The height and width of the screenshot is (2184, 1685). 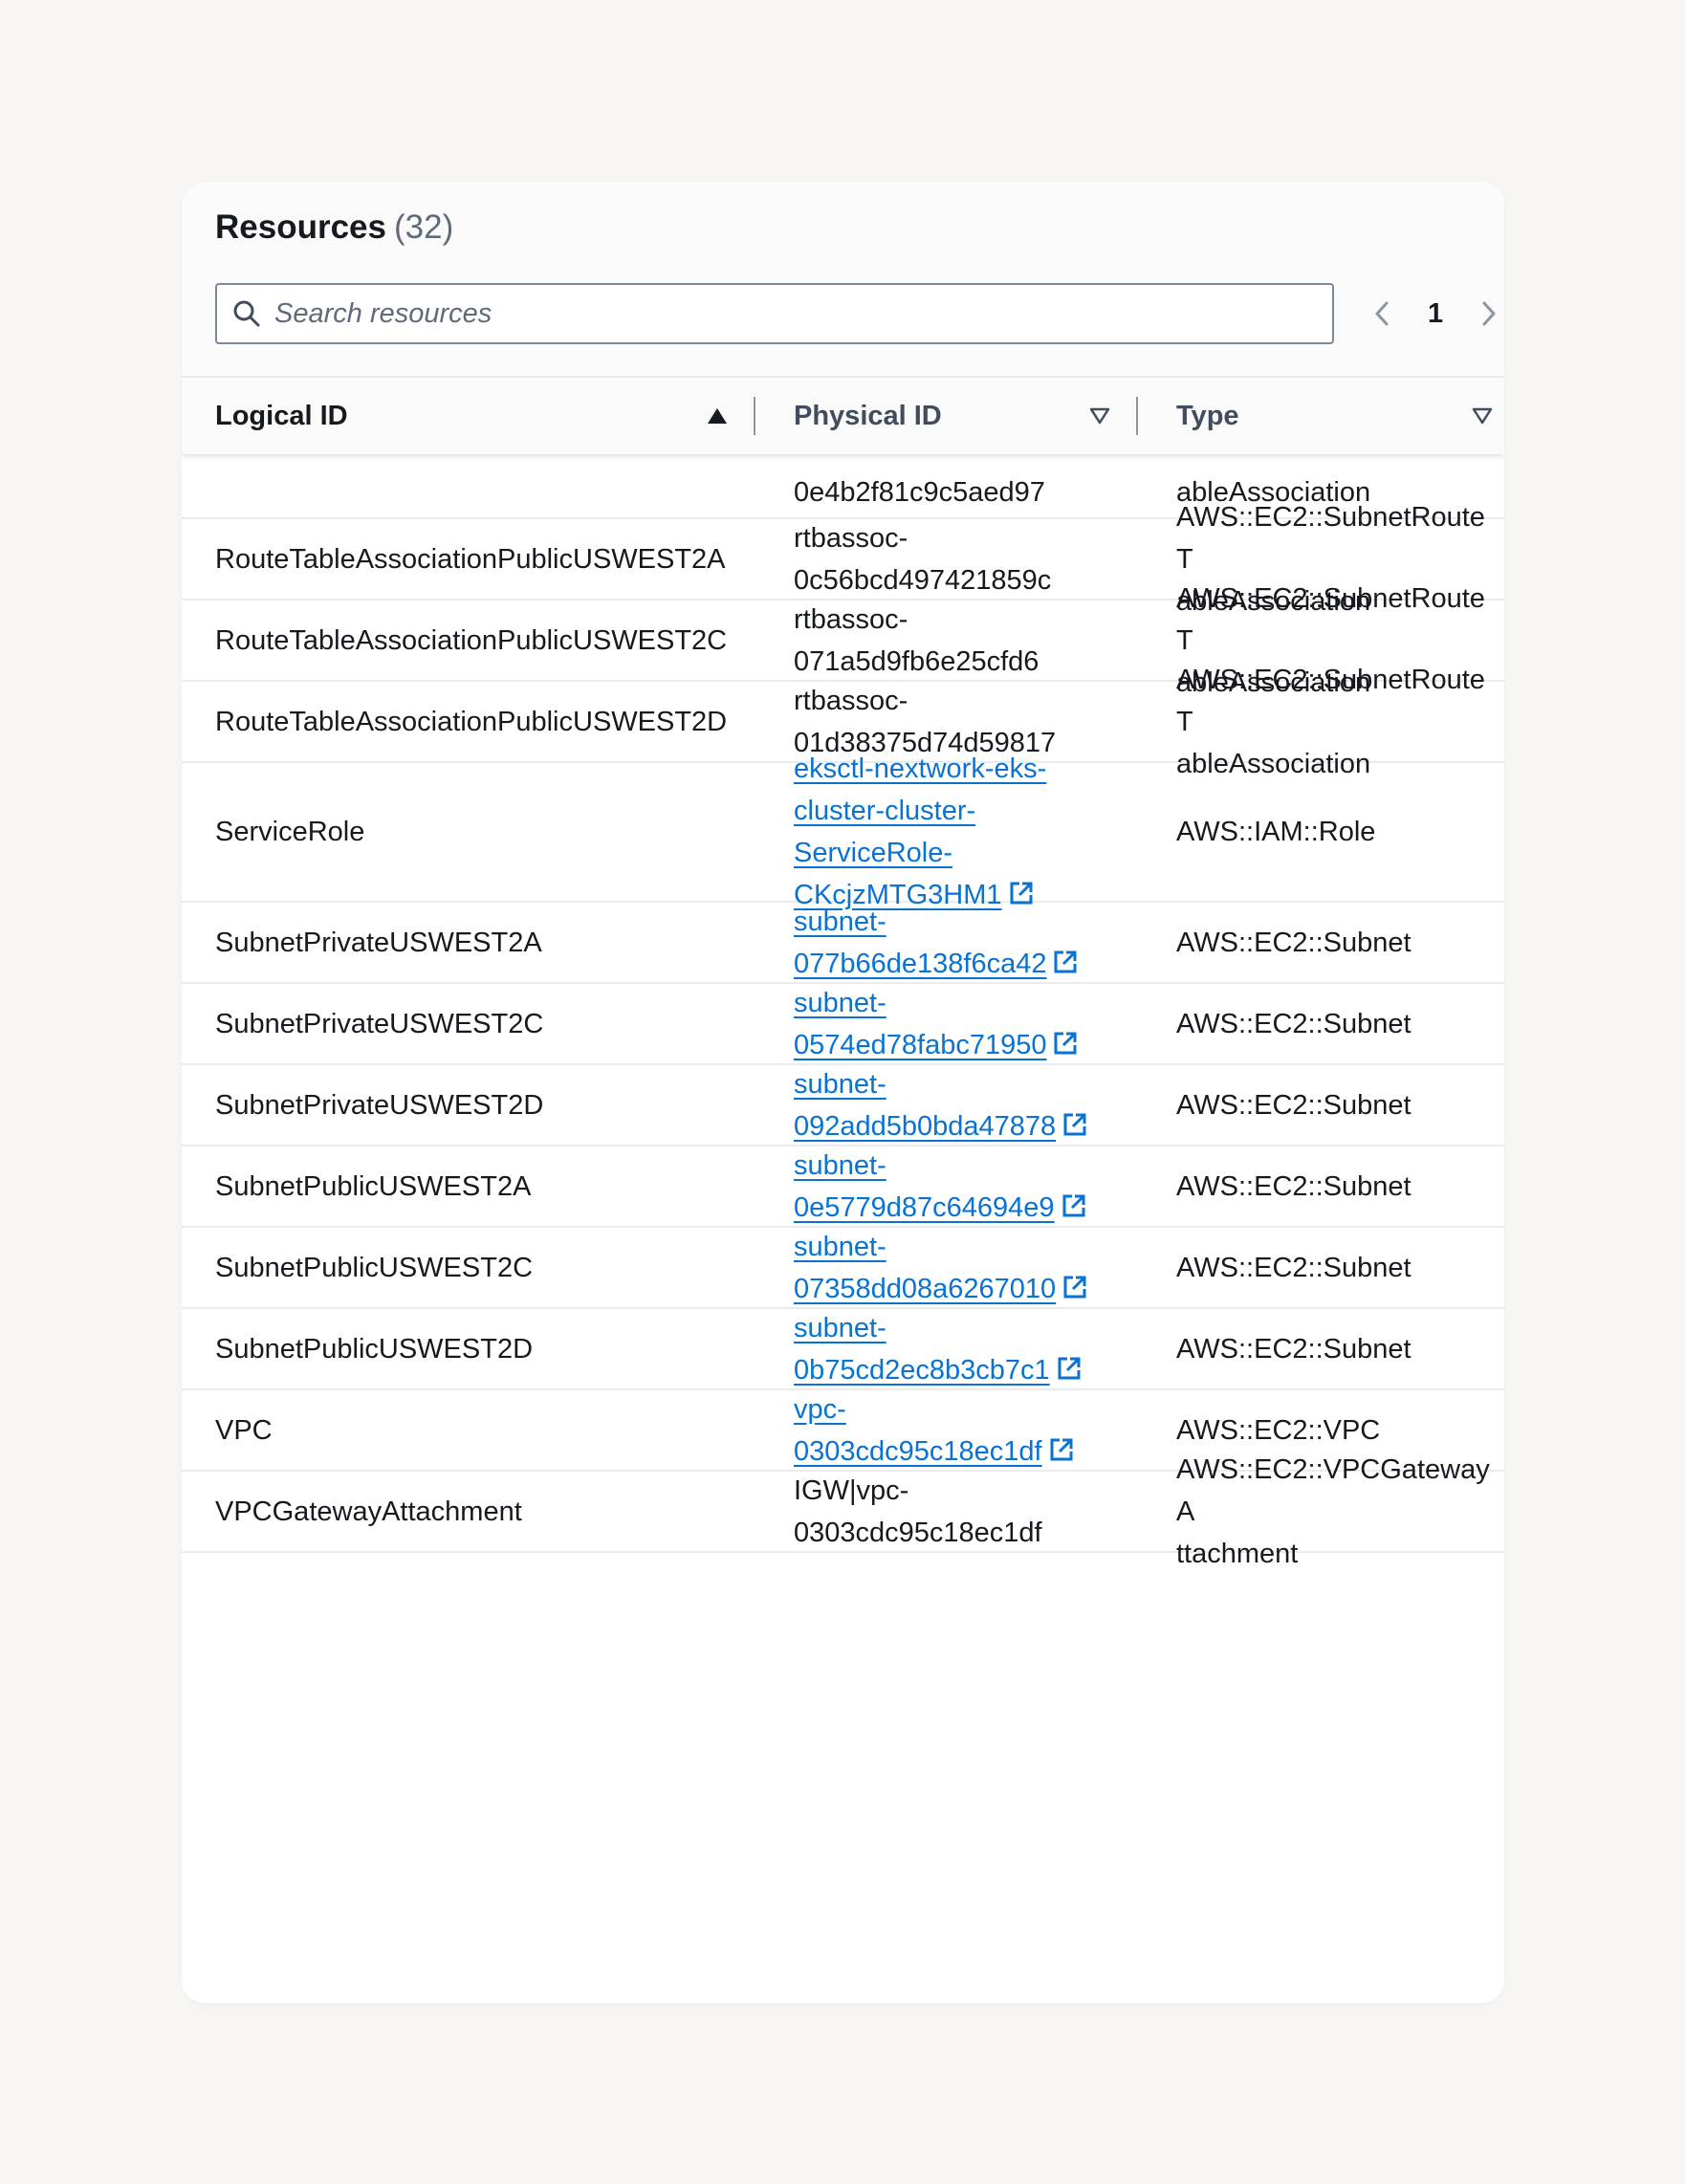 What do you see at coordinates (919, 493) in the screenshot?
I see `physical-id-cell: 0e4b2f81c9c5aed97` at bounding box center [919, 493].